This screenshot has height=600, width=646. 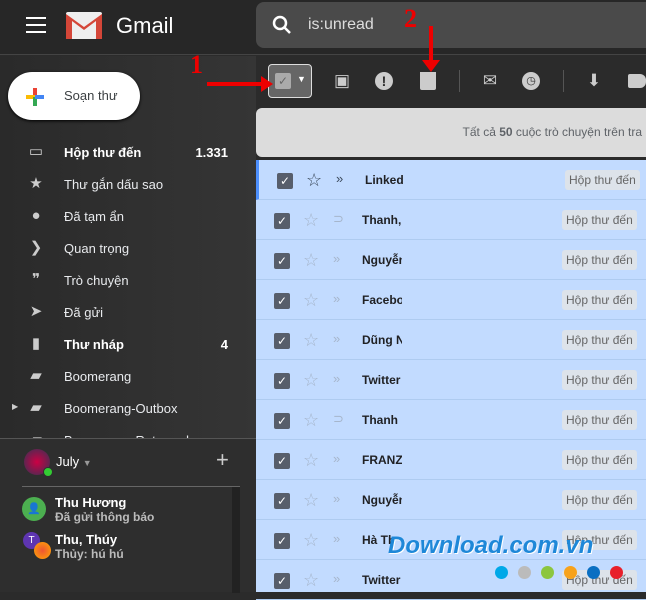 I want to click on hangouts-user: July ▼, so click(x=74, y=461).